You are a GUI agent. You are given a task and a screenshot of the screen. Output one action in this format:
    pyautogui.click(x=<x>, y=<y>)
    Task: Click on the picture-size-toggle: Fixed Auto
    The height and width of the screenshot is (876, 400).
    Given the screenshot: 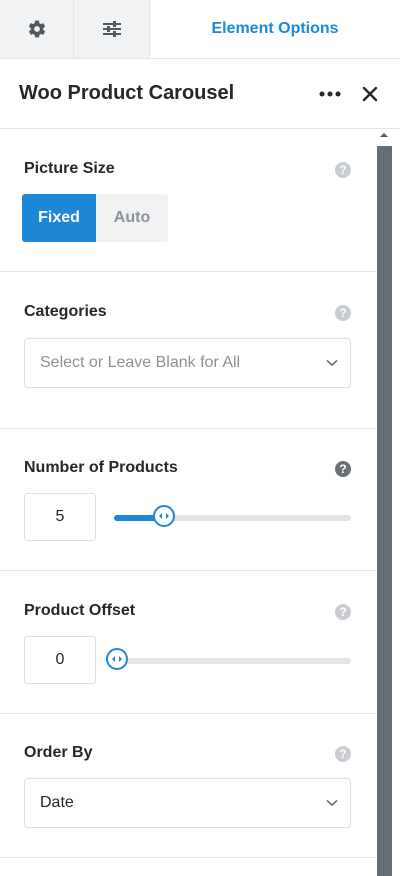 What is the action you would take?
    pyautogui.click(x=95, y=218)
    